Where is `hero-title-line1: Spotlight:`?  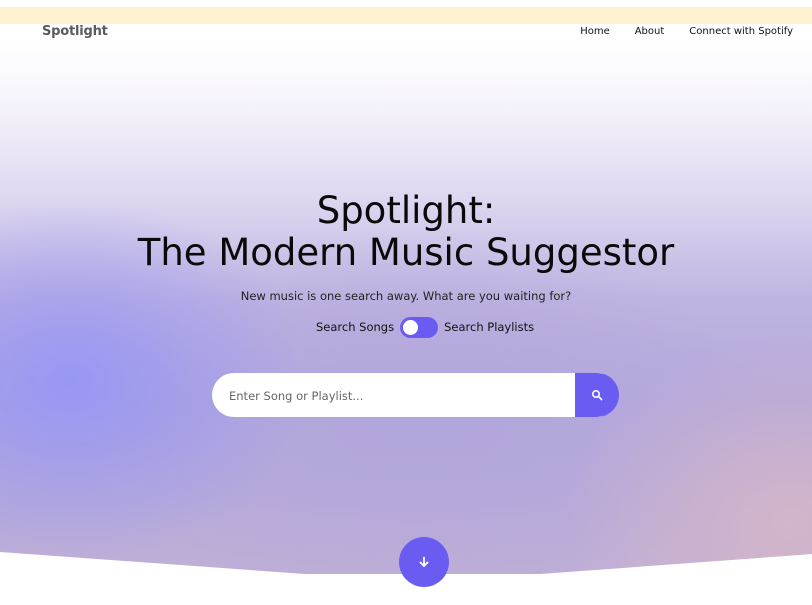
hero-title-line1: Spotlight: is located at coordinates (406, 210).